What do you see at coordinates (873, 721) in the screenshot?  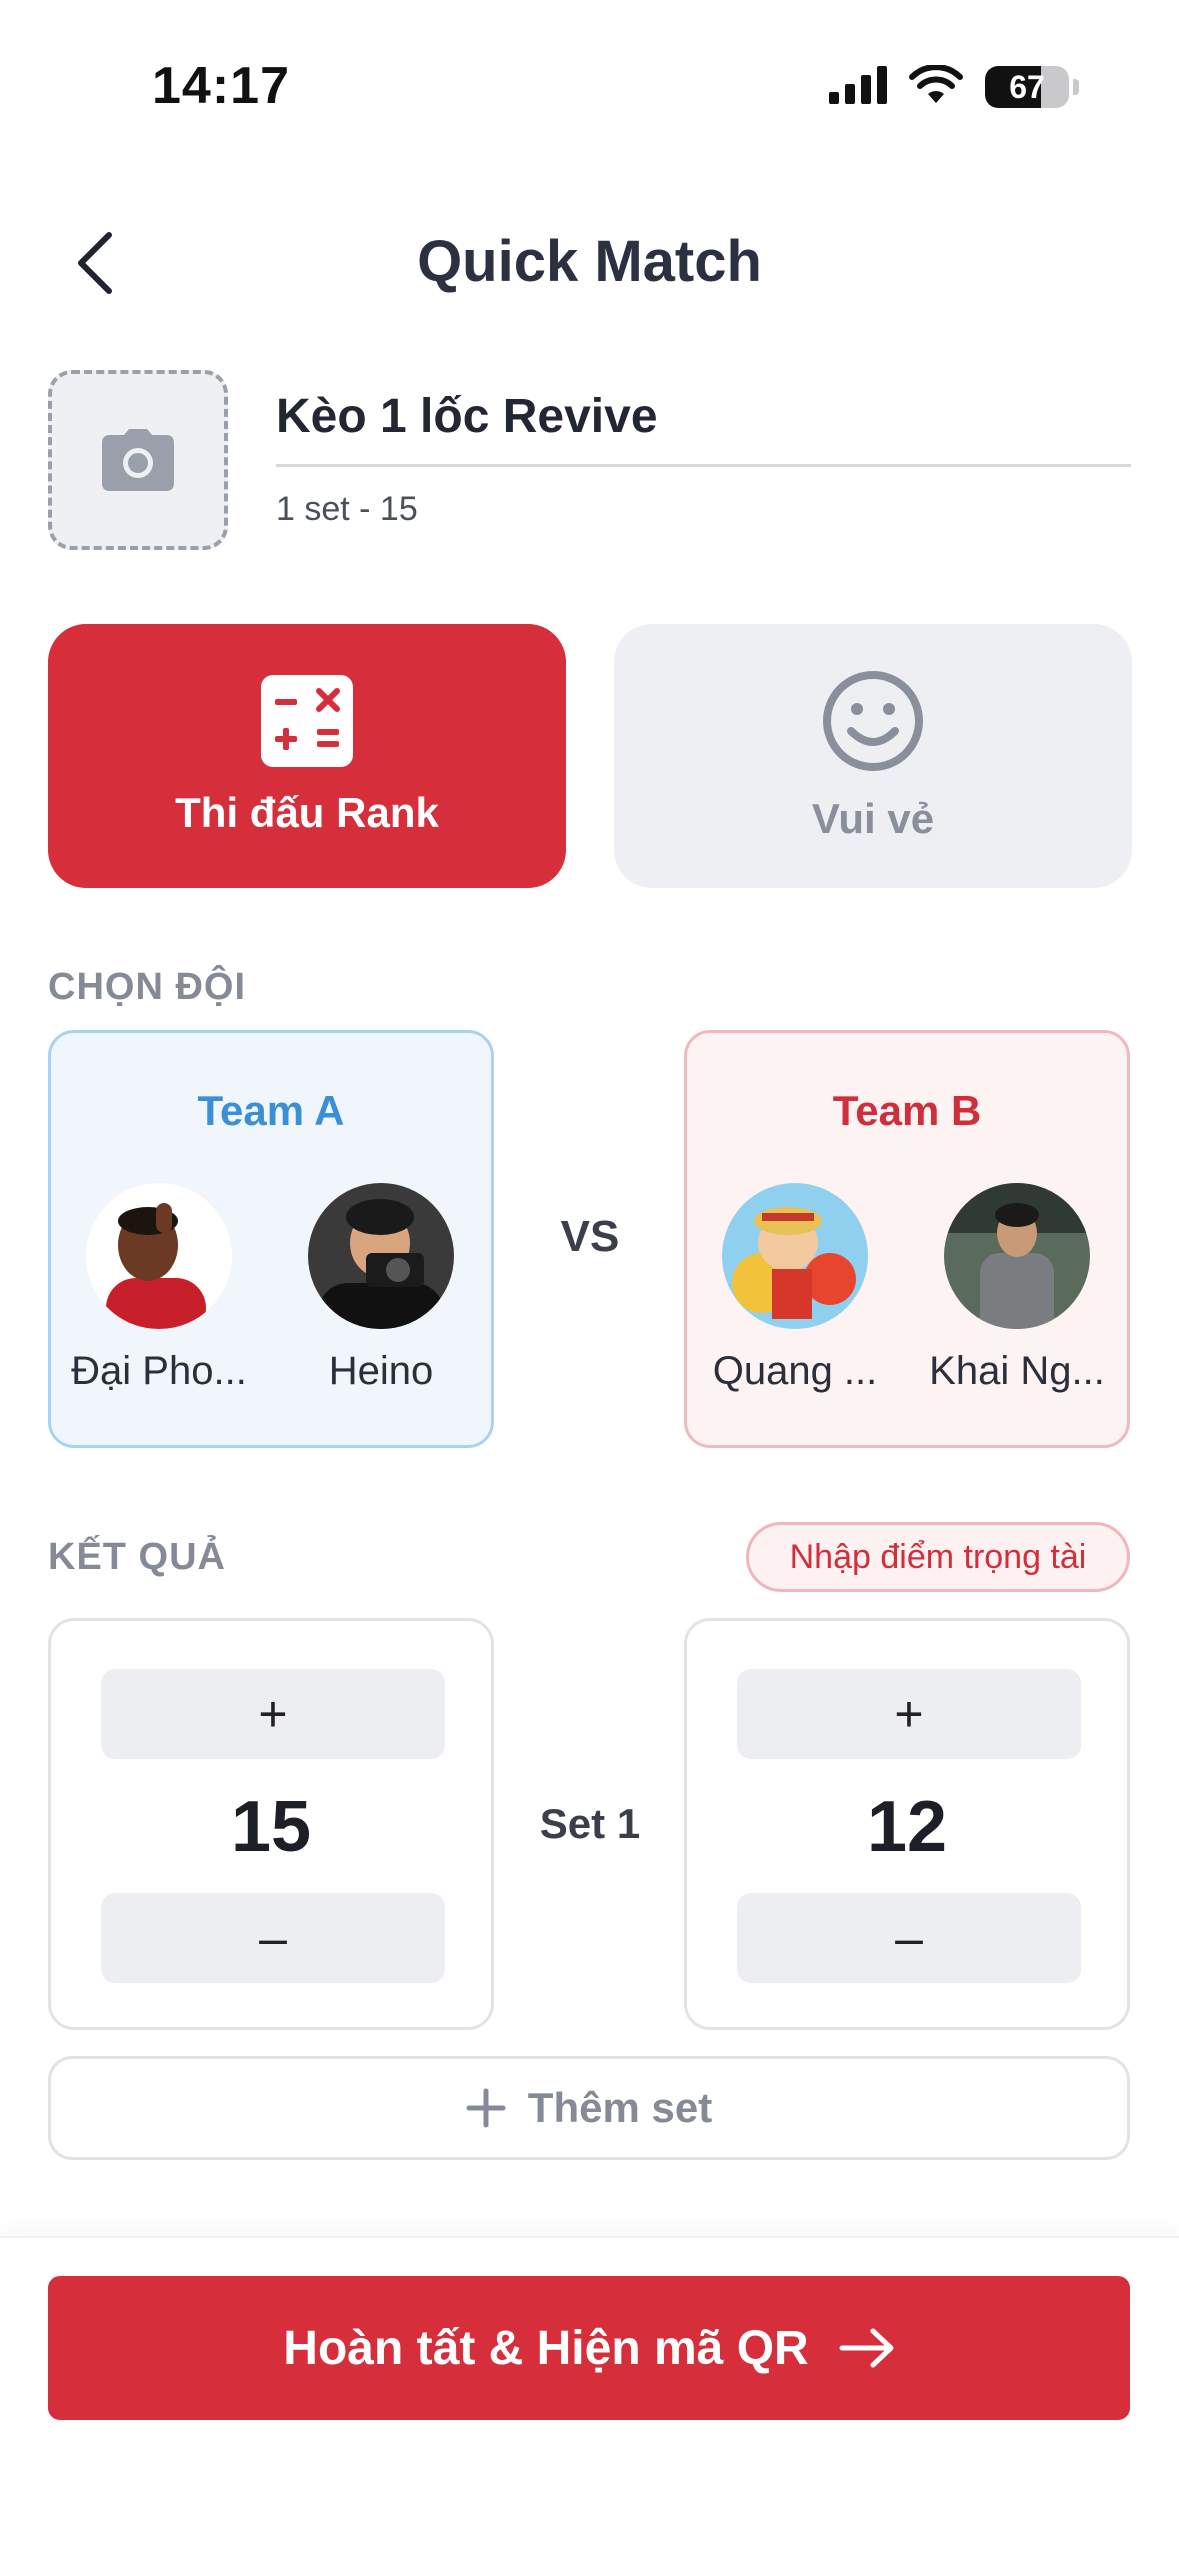 I see `smiley-icon` at bounding box center [873, 721].